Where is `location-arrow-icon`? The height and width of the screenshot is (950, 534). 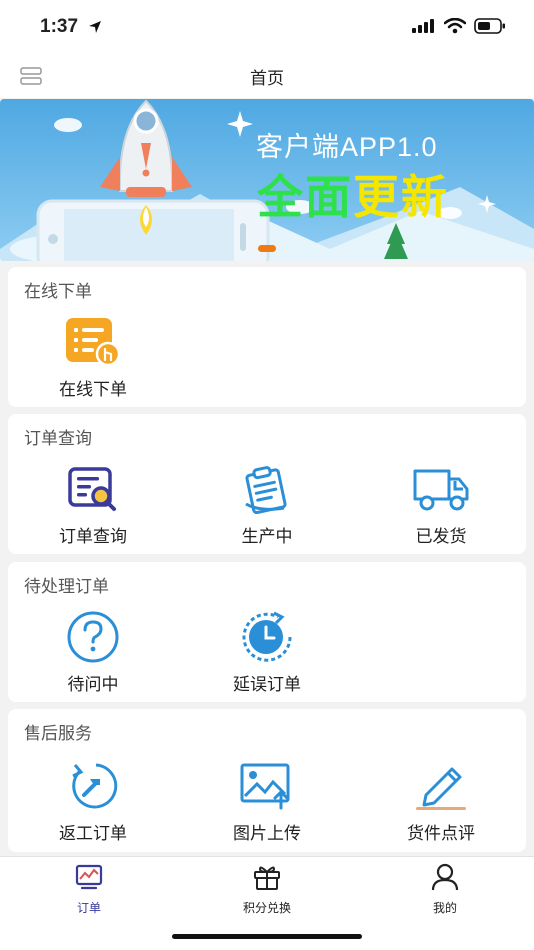
location-arrow-icon is located at coordinates (95, 27).